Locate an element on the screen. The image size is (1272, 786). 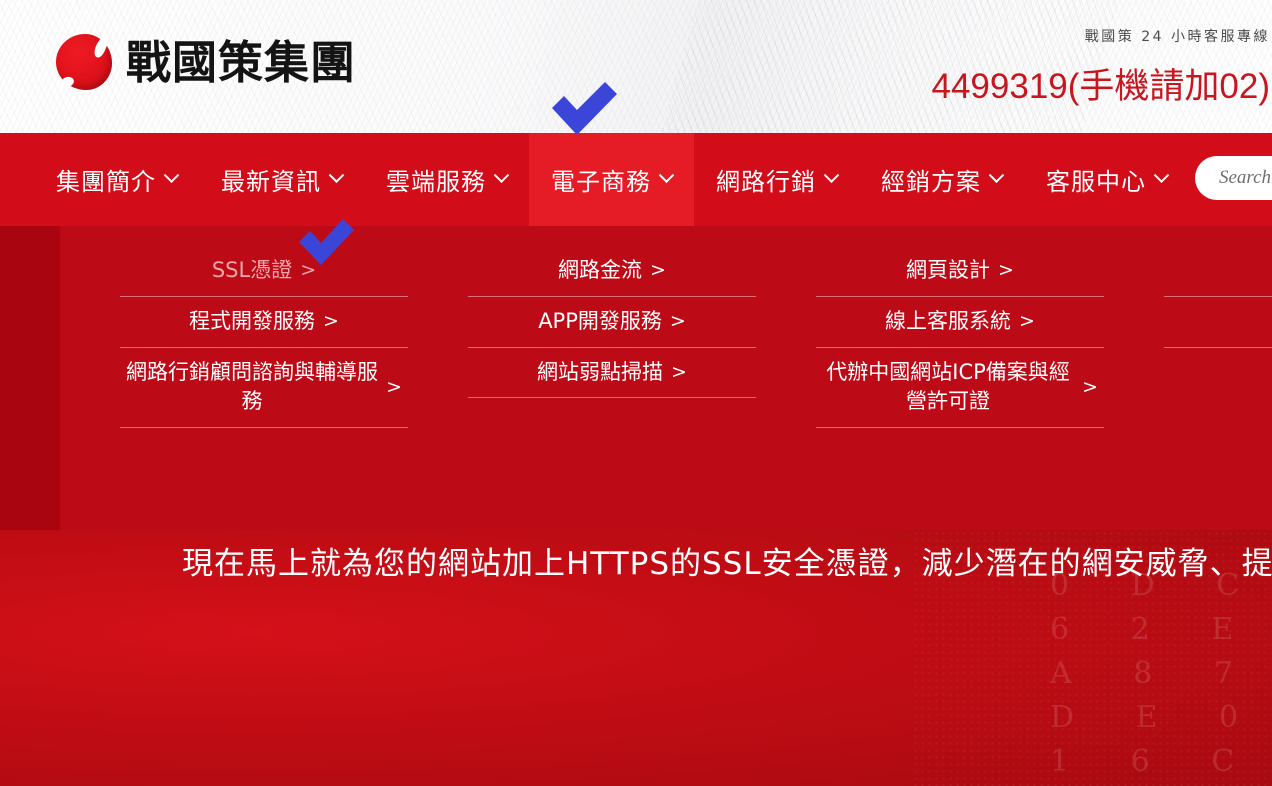
dropdown-column-3: 網頁設計 > 線上客服系統 > 代辦中國網站ICP備案與經營許可證 > is located at coordinates (960, 327).